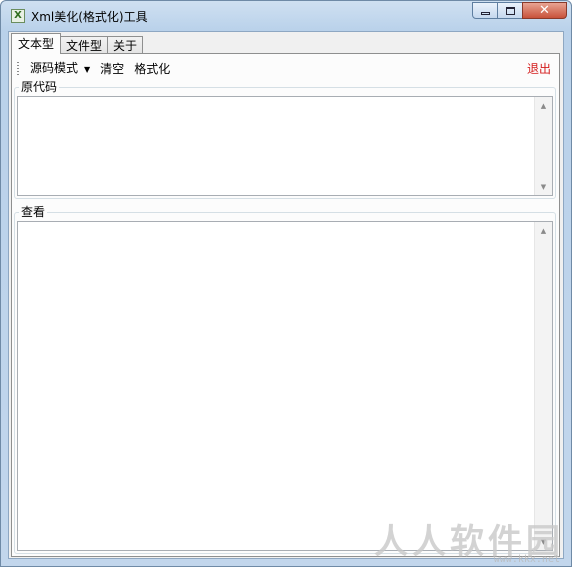  I want to click on xml-app-icon: X, so click(18, 16).